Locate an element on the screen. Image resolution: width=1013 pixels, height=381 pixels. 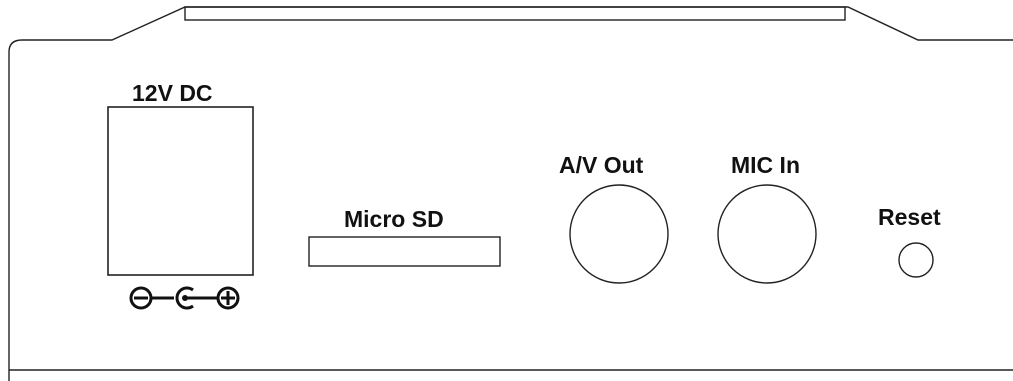
micro-sd-slot is located at coordinates (404, 251).